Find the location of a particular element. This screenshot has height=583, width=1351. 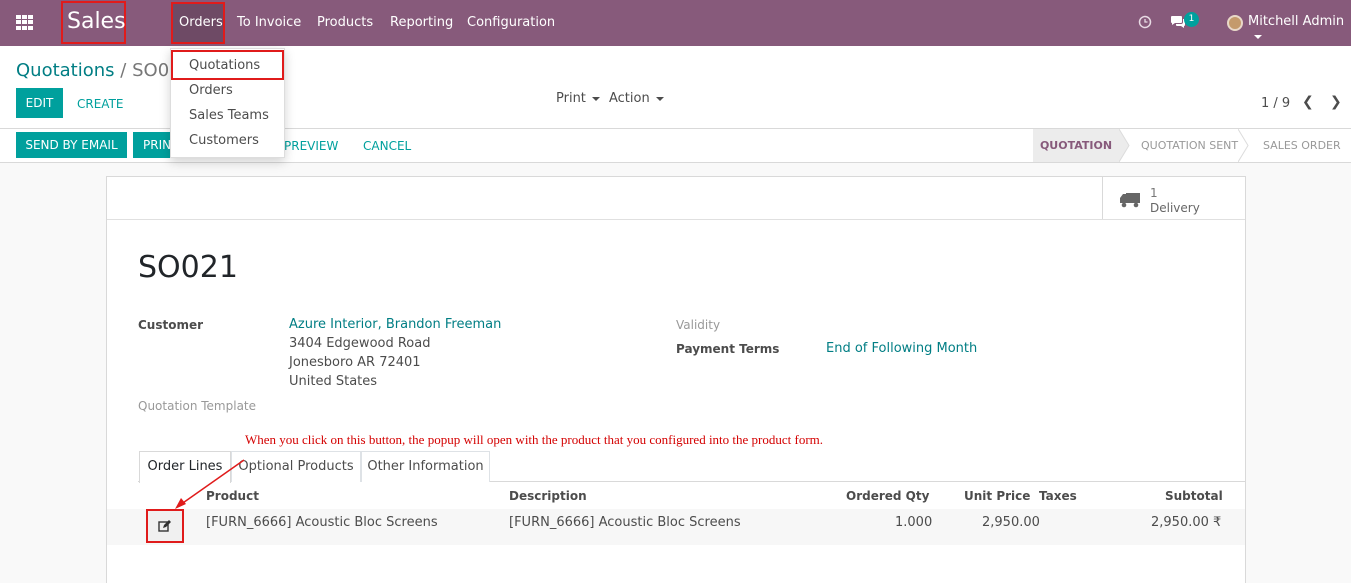

payment-terms-value: End of Following Month is located at coordinates (901, 348).